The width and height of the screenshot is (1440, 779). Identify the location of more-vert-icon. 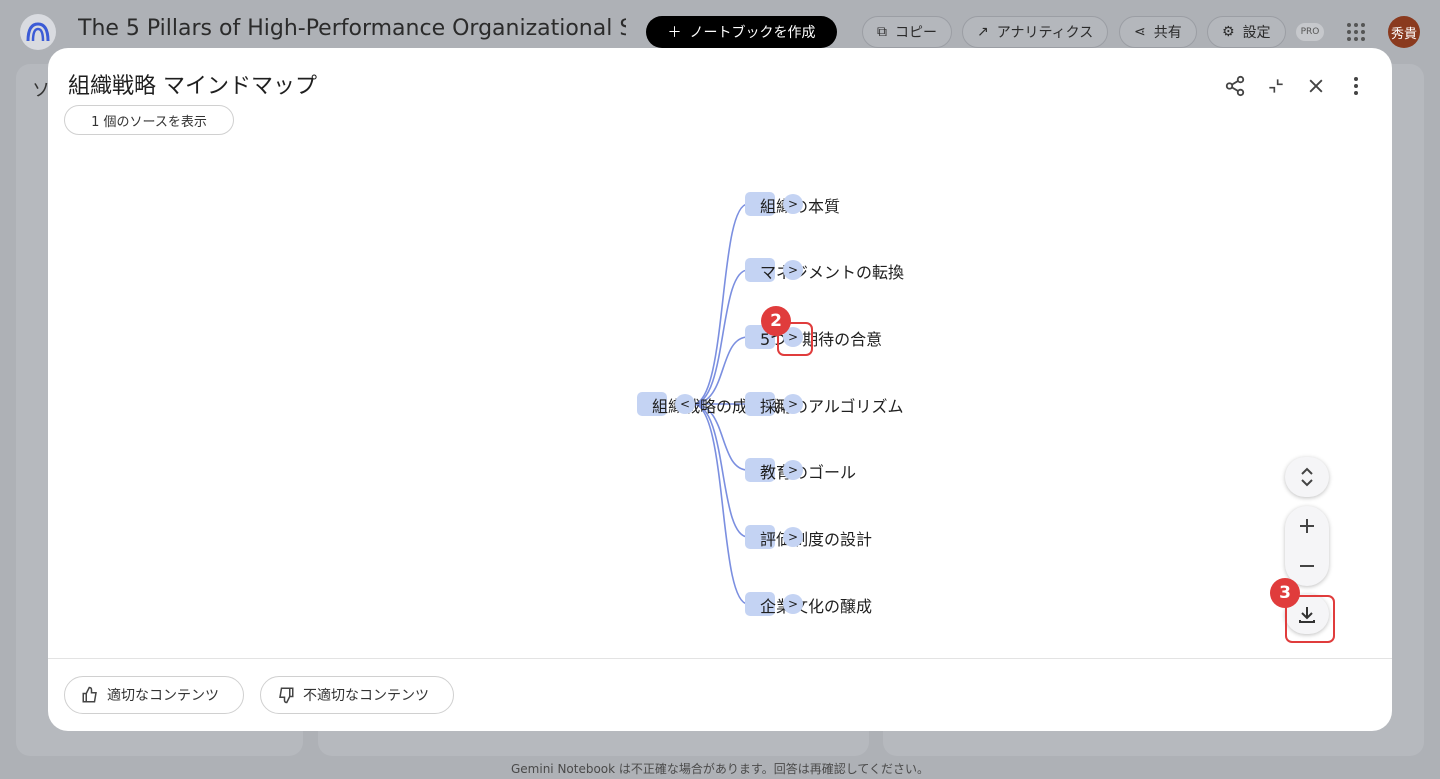
(1356, 86).